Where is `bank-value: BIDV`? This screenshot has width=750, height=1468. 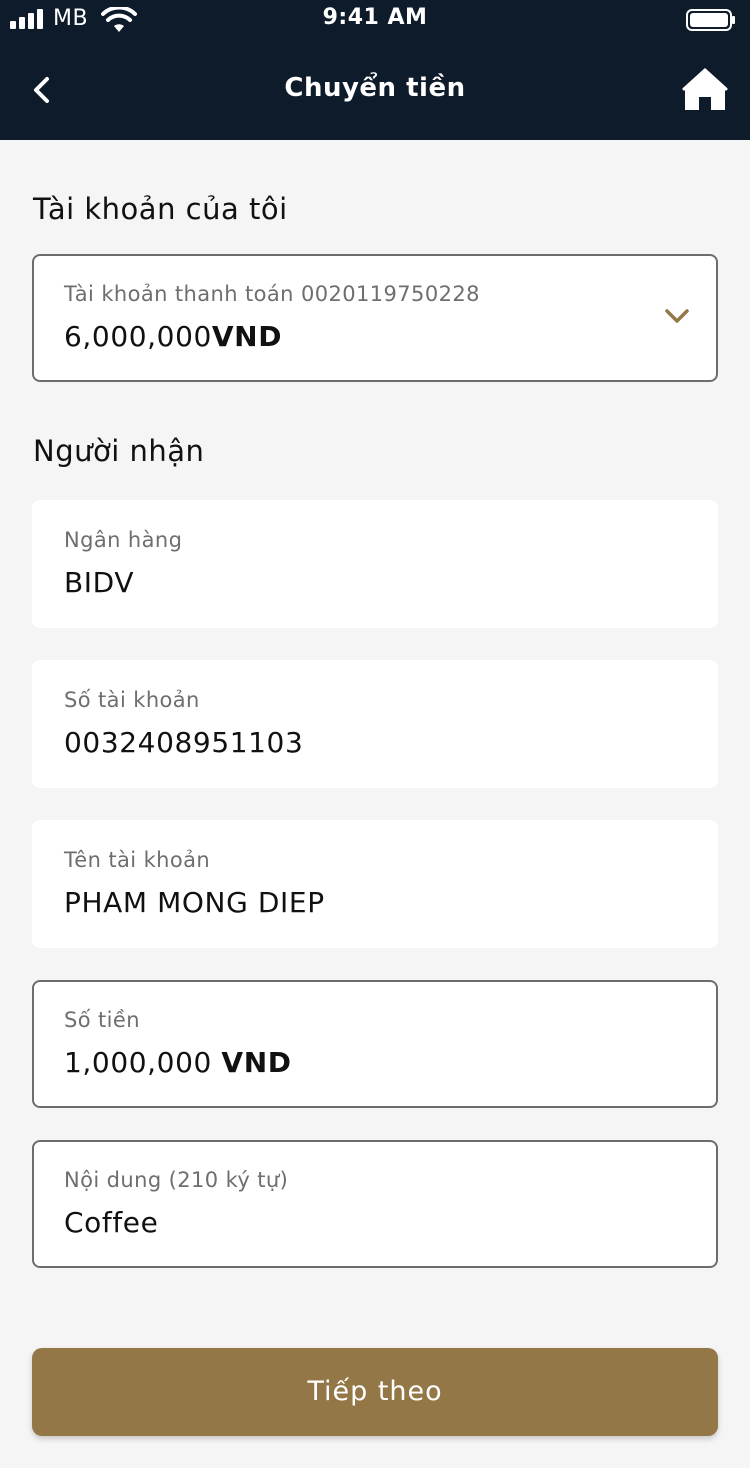
bank-value: BIDV is located at coordinates (99, 582).